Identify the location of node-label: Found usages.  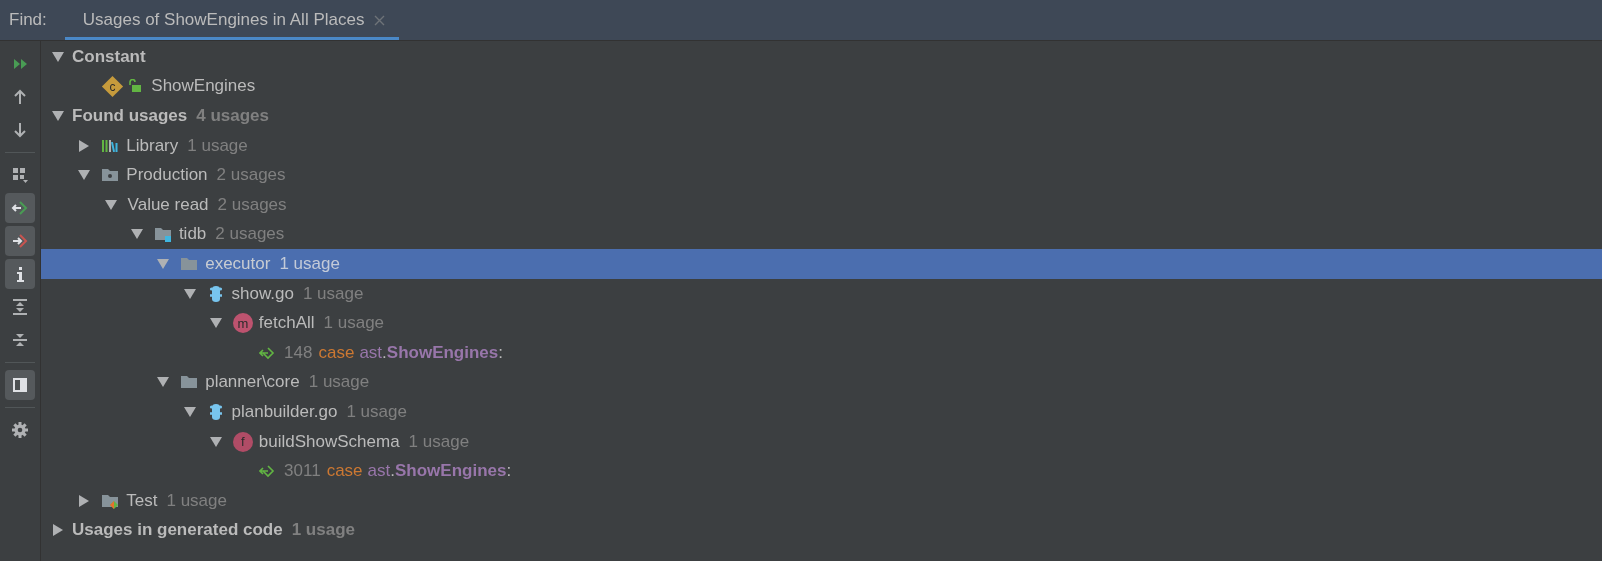
(130, 116).